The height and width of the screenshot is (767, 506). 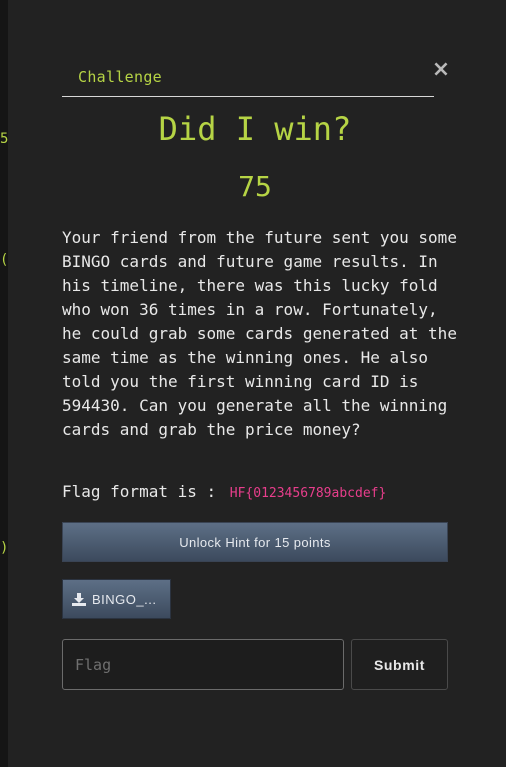 I want to click on submit-button: Submit, so click(x=399, y=664).